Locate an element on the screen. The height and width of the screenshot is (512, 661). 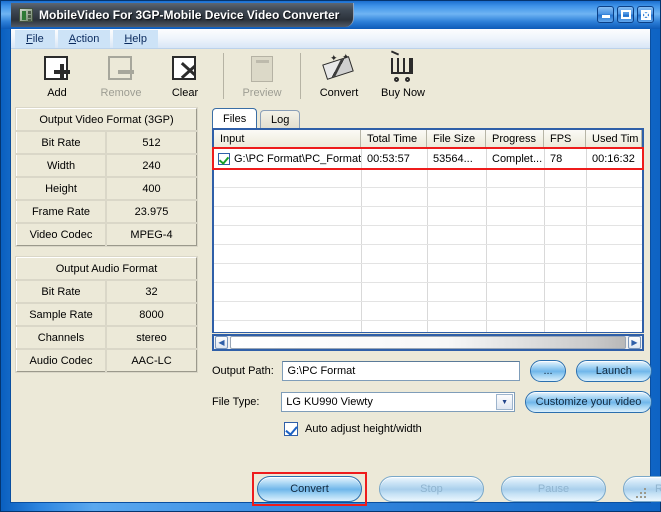
column-header-fps: FPS is located at coordinates (565, 139).